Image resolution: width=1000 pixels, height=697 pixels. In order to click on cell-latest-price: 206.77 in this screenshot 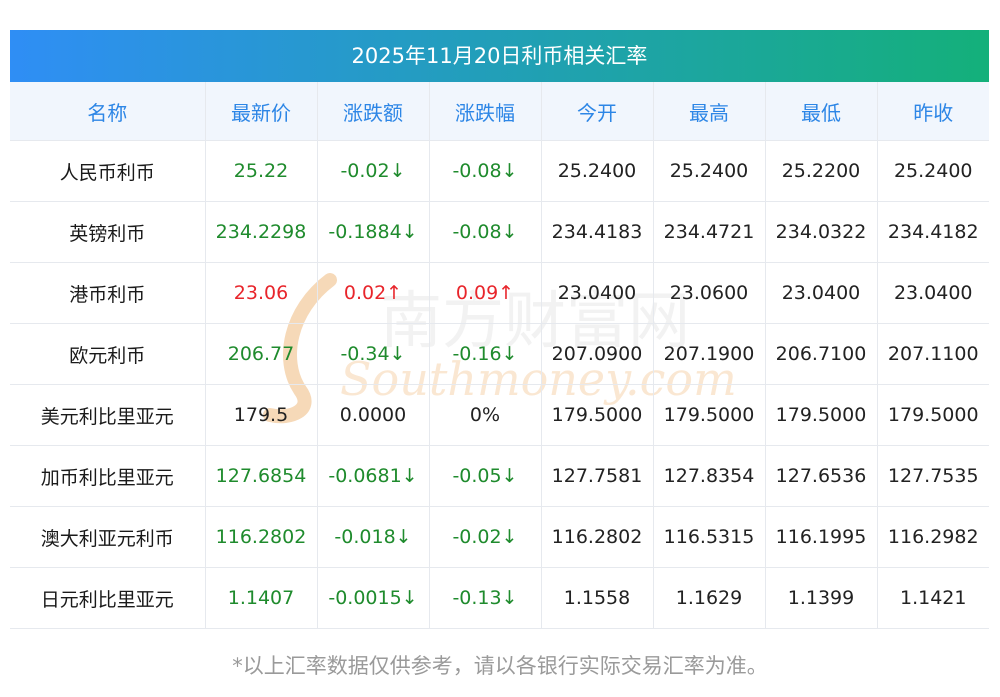, I will do `click(261, 354)`.